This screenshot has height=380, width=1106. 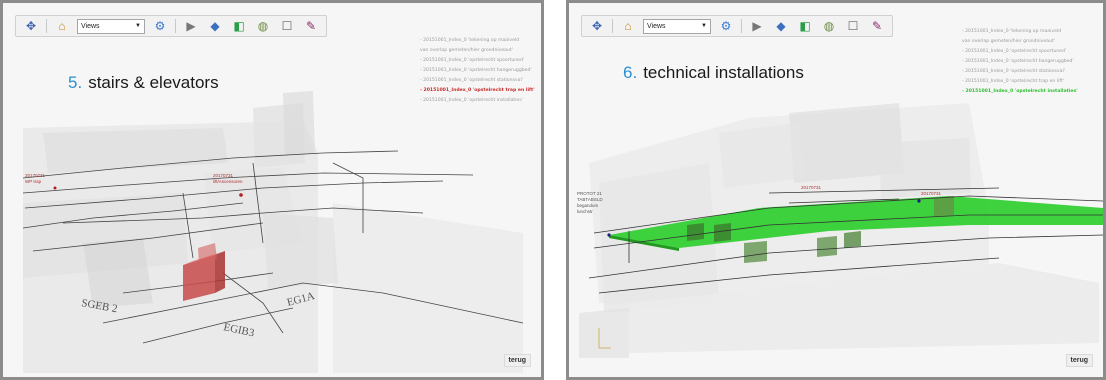 What do you see at coordinates (153, 82) in the screenshot?
I see `slide-title-text: stairs & elevators` at bounding box center [153, 82].